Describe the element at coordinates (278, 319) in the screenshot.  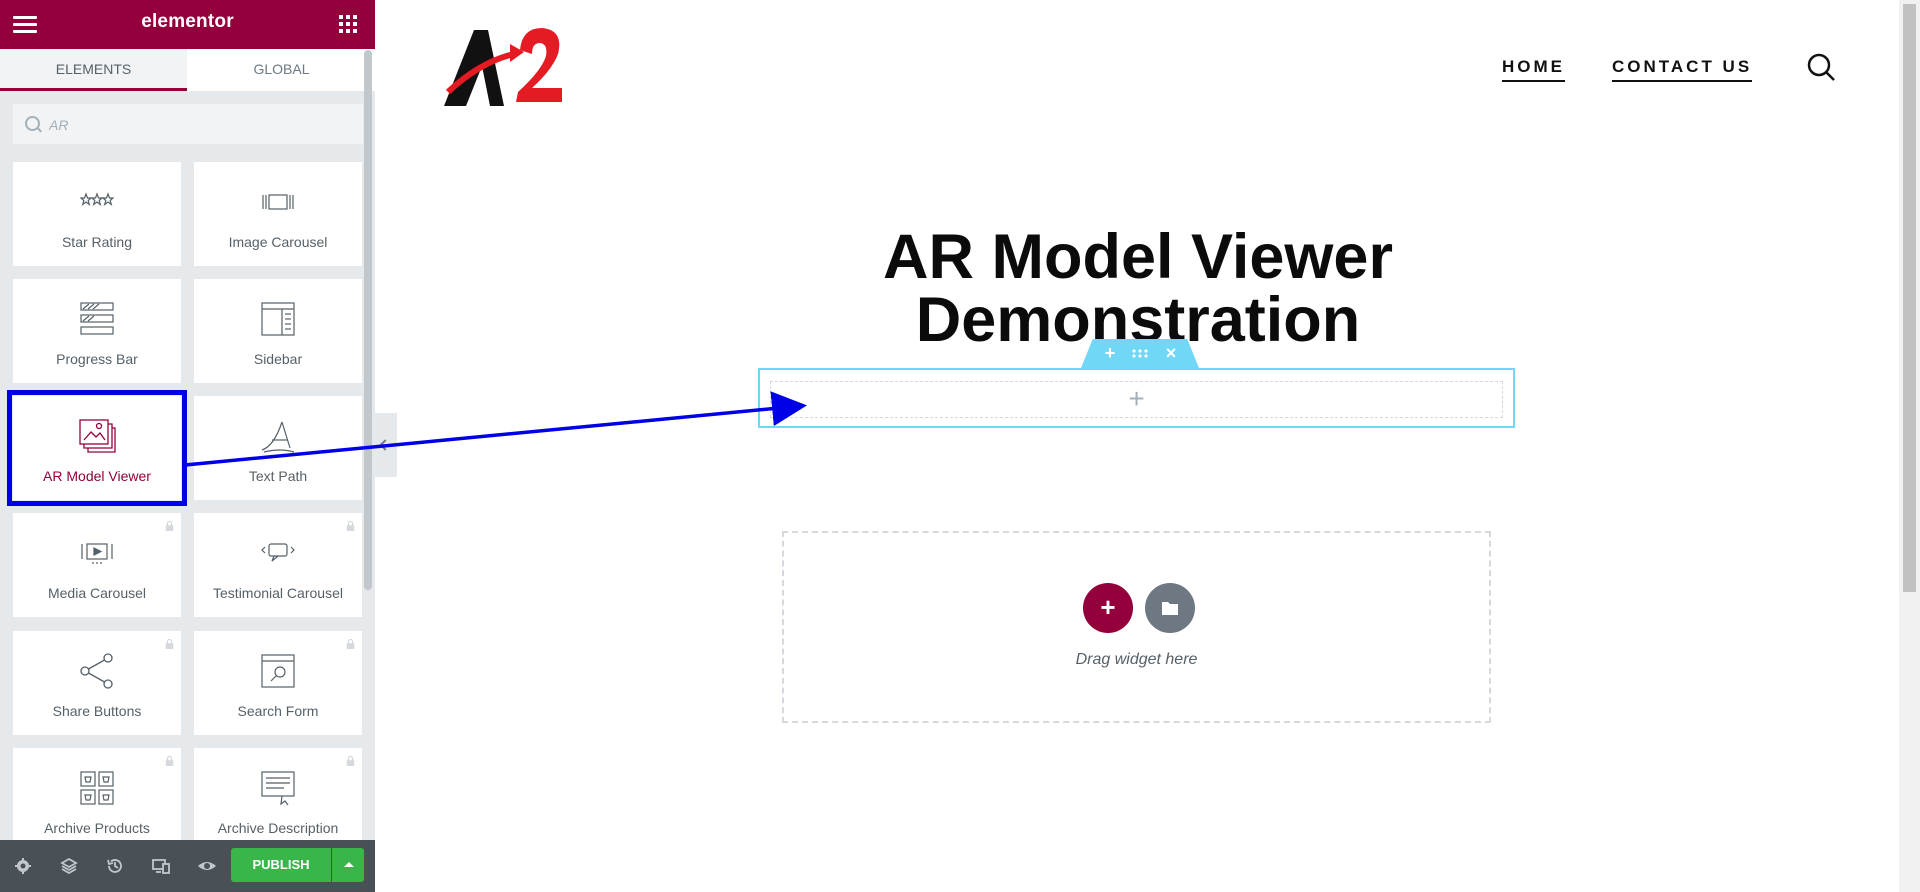
I see `sidebar-icon` at that location.